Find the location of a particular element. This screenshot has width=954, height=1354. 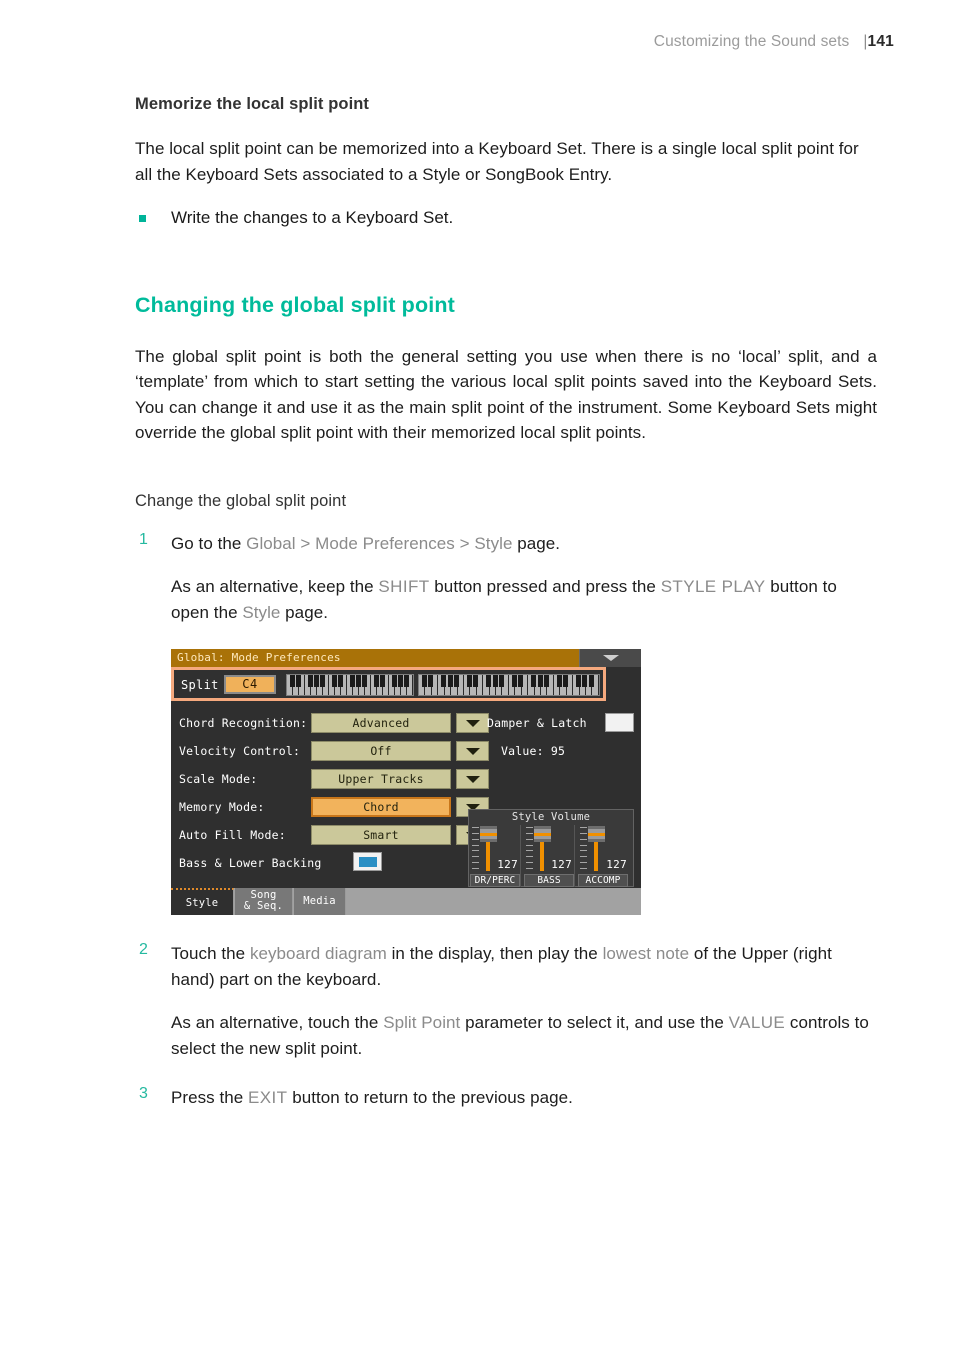

param-row-chord-recognition: Chord Recognition: Advanced is located at coordinates (339, 723).